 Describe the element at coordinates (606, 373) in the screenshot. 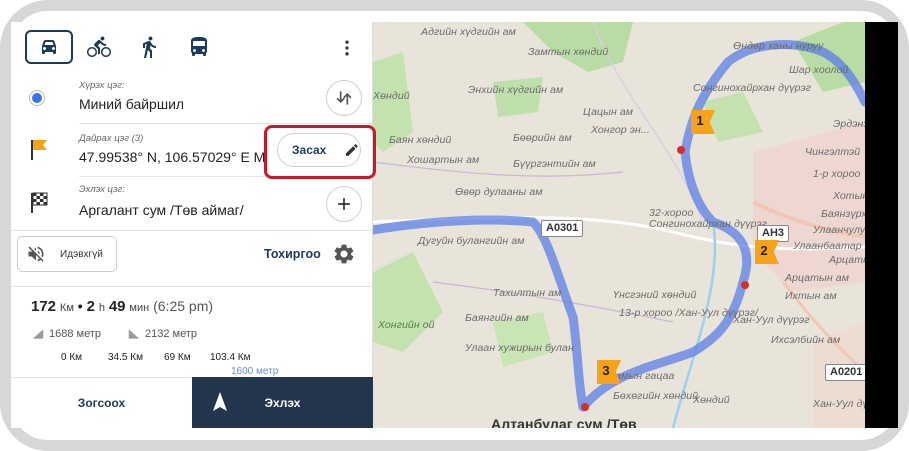

I see `waypoint-3-flag: 3` at that location.